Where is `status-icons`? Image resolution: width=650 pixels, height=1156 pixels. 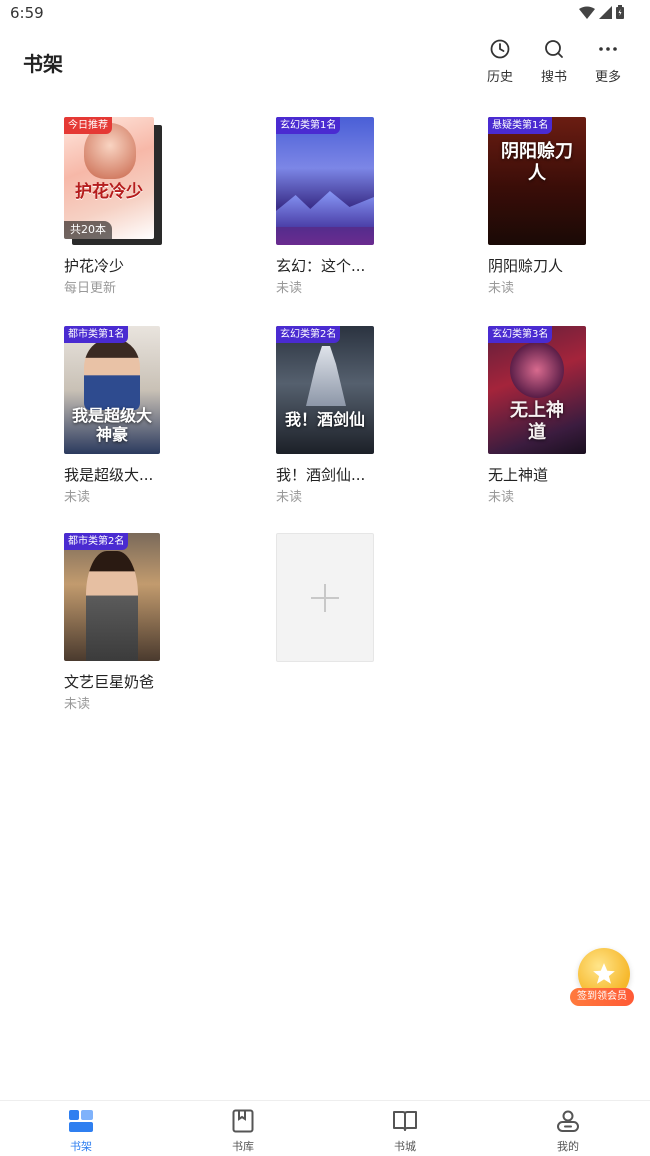
status-icons is located at coordinates (601, 12).